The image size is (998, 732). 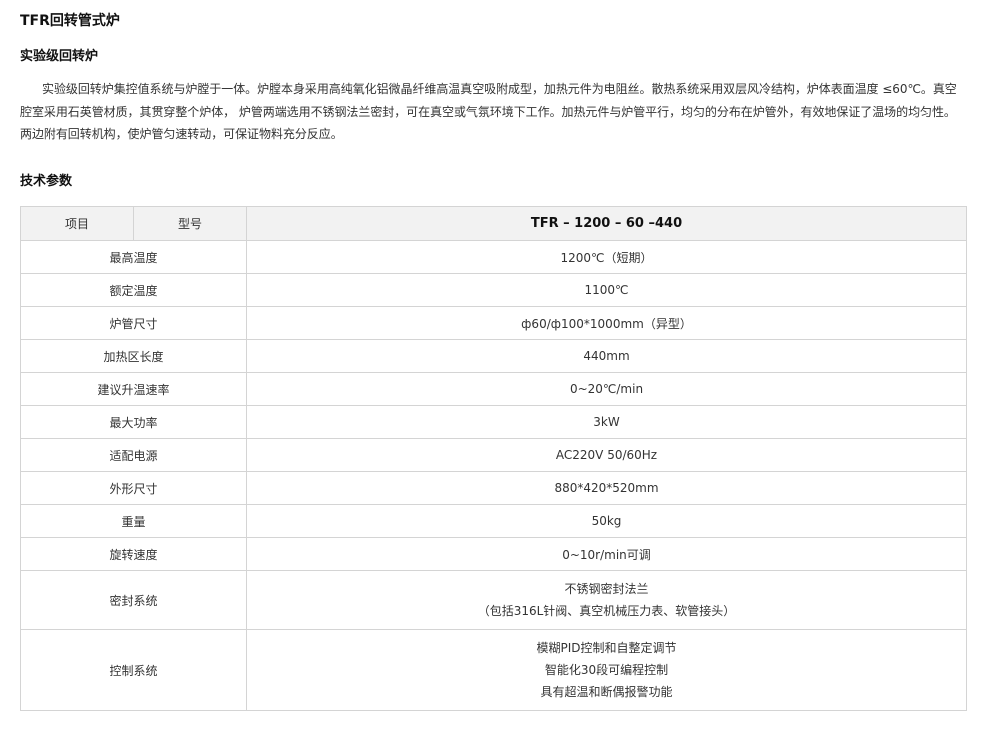 I want to click on spec-value: ф60/ф100*1000mm（异型）, so click(x=606, y=323).